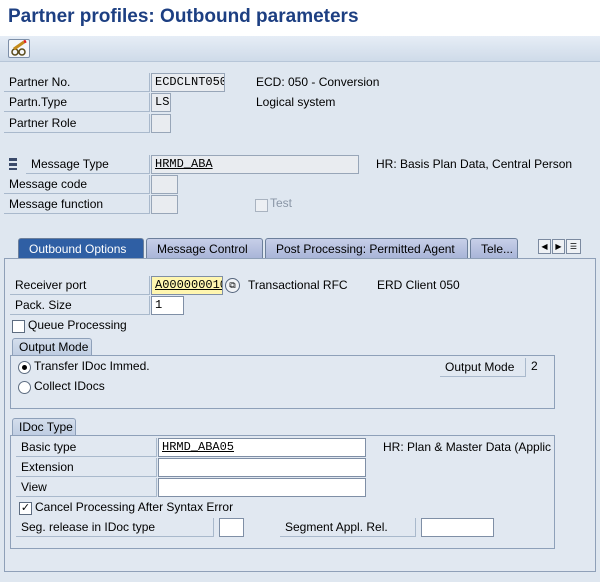 The height and width of the screenshot is (582, 600). I want to click on display-change-button, so click(19, 48).